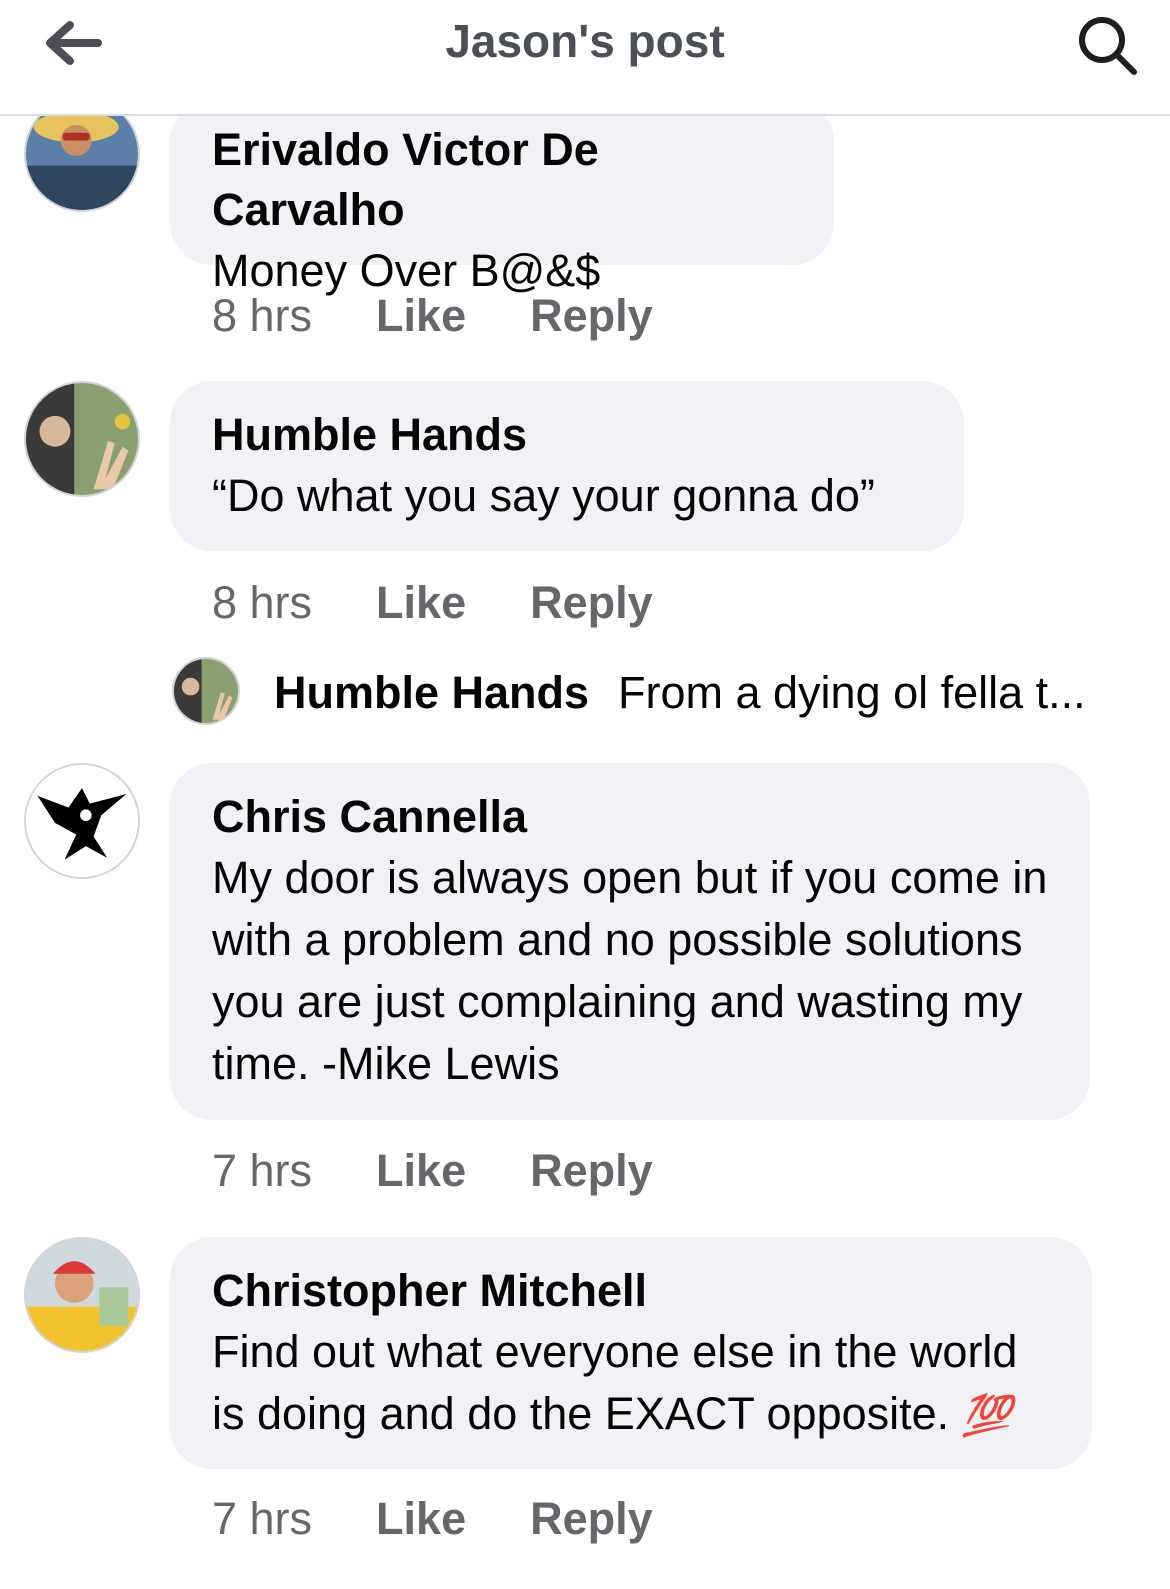 The width and height of the screenshot is (1170, 1589). I want to click on search-button, so click(1107, 45).